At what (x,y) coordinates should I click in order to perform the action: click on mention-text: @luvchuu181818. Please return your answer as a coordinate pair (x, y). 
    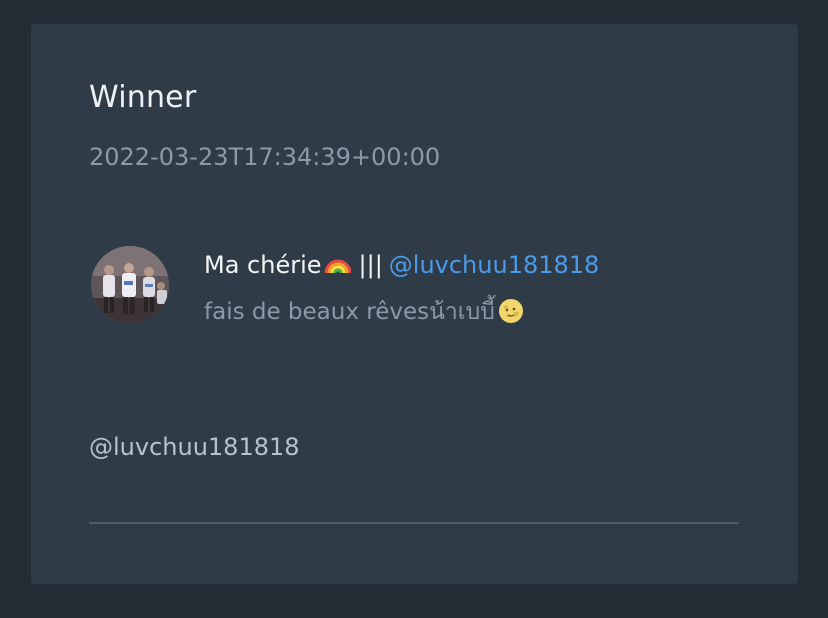
    Looking at the image, I should click on (194, 447).